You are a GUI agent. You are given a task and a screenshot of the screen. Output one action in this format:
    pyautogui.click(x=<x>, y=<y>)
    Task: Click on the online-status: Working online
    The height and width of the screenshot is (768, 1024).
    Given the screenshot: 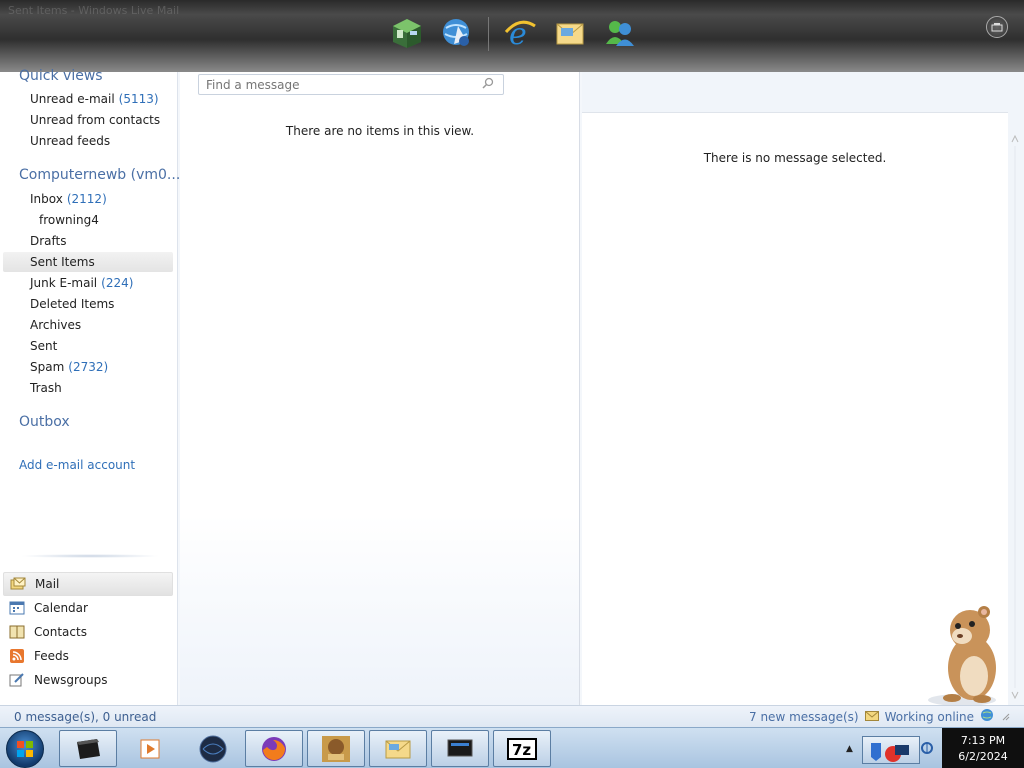 What is the action you would take?
    pyautogui.click(x=929, y=716)
    